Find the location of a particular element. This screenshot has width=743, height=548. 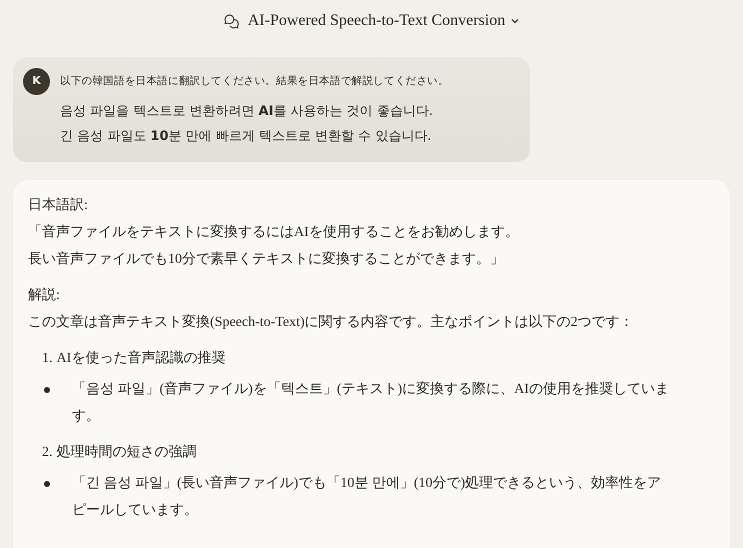

explanation-paragraph: この文章は音声テキスト変換(Speech-to-Text)に関する内容です。主なポイントは以下の2つです： is located at coordinates (331, 322).